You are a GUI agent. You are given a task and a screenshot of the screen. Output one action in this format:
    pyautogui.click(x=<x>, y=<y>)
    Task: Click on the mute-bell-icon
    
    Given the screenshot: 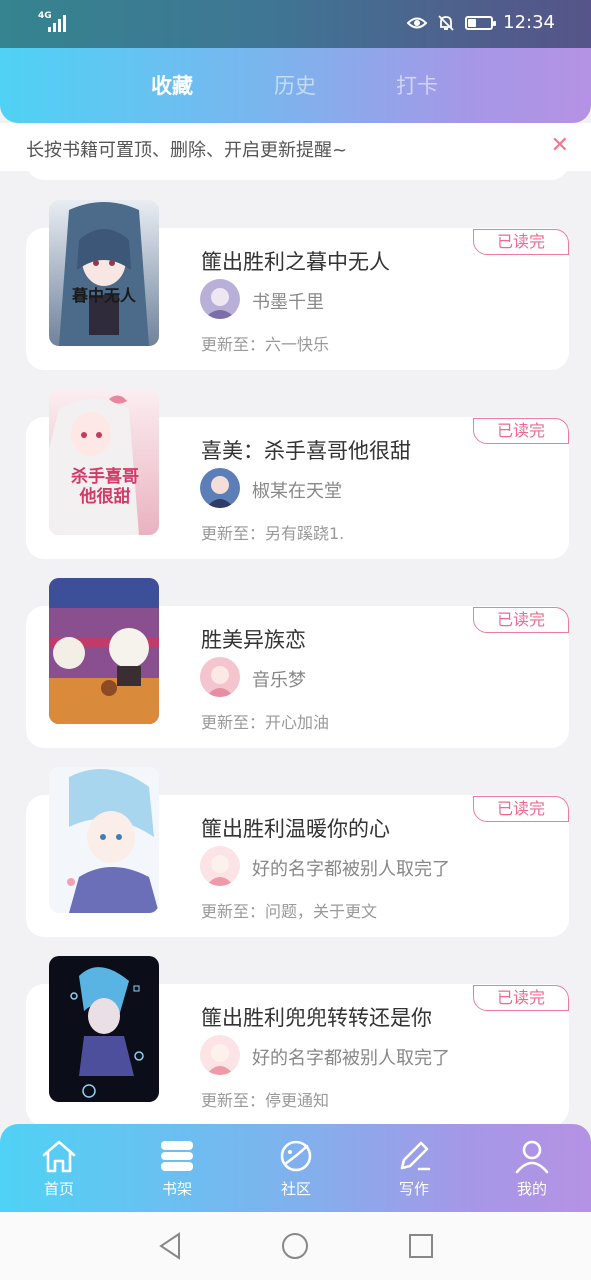 What is the action you would take?
    pyautogui.click(x=446, y=22)
    